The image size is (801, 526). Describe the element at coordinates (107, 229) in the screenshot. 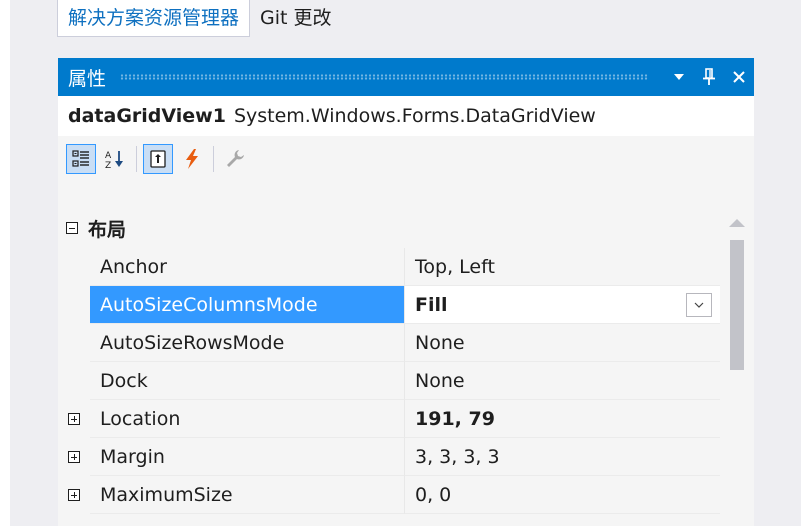

I see `category-label: 布局` at that location.